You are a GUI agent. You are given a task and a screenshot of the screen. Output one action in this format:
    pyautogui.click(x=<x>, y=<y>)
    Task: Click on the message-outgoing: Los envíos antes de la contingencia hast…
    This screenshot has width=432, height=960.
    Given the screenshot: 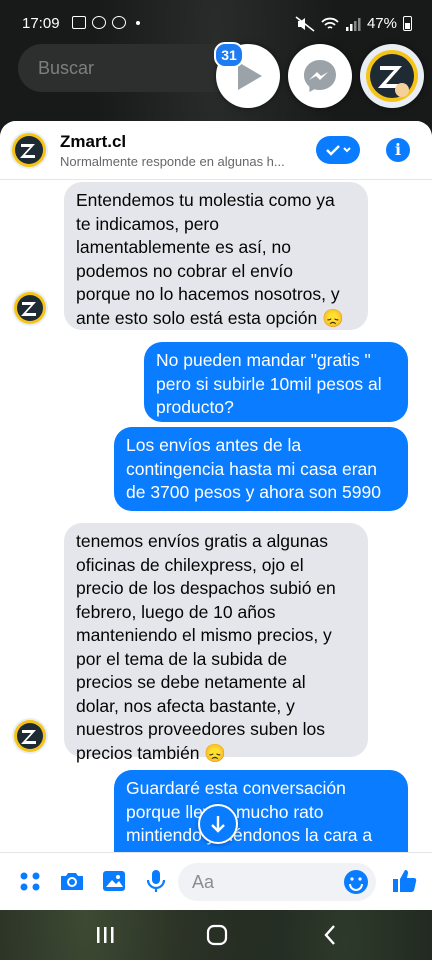 What is the action you would take?
    pyautogui.click(x=261, y=469)
    